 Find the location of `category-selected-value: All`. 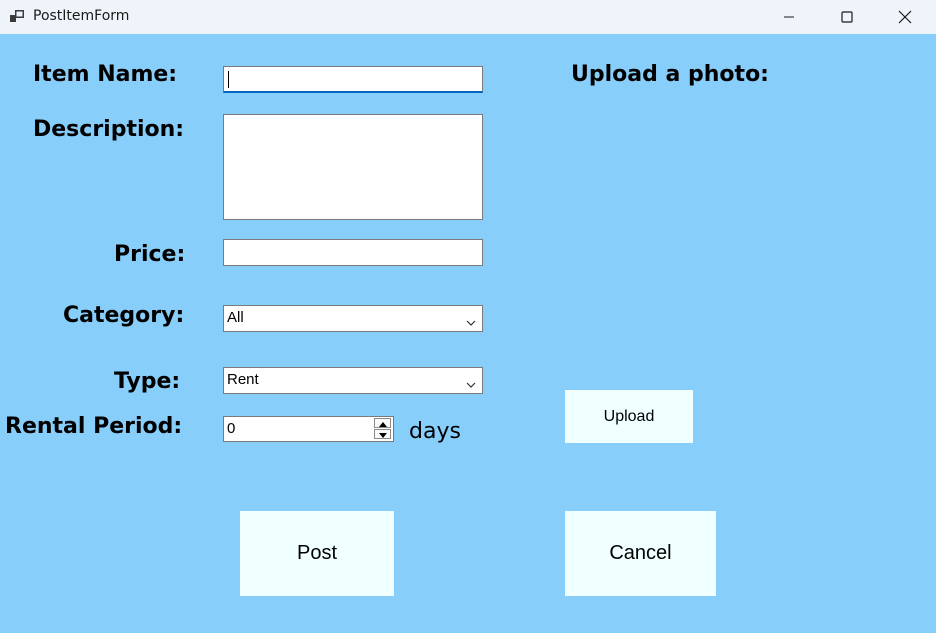

category-selected-value: All is located at coordinates (235, 317).